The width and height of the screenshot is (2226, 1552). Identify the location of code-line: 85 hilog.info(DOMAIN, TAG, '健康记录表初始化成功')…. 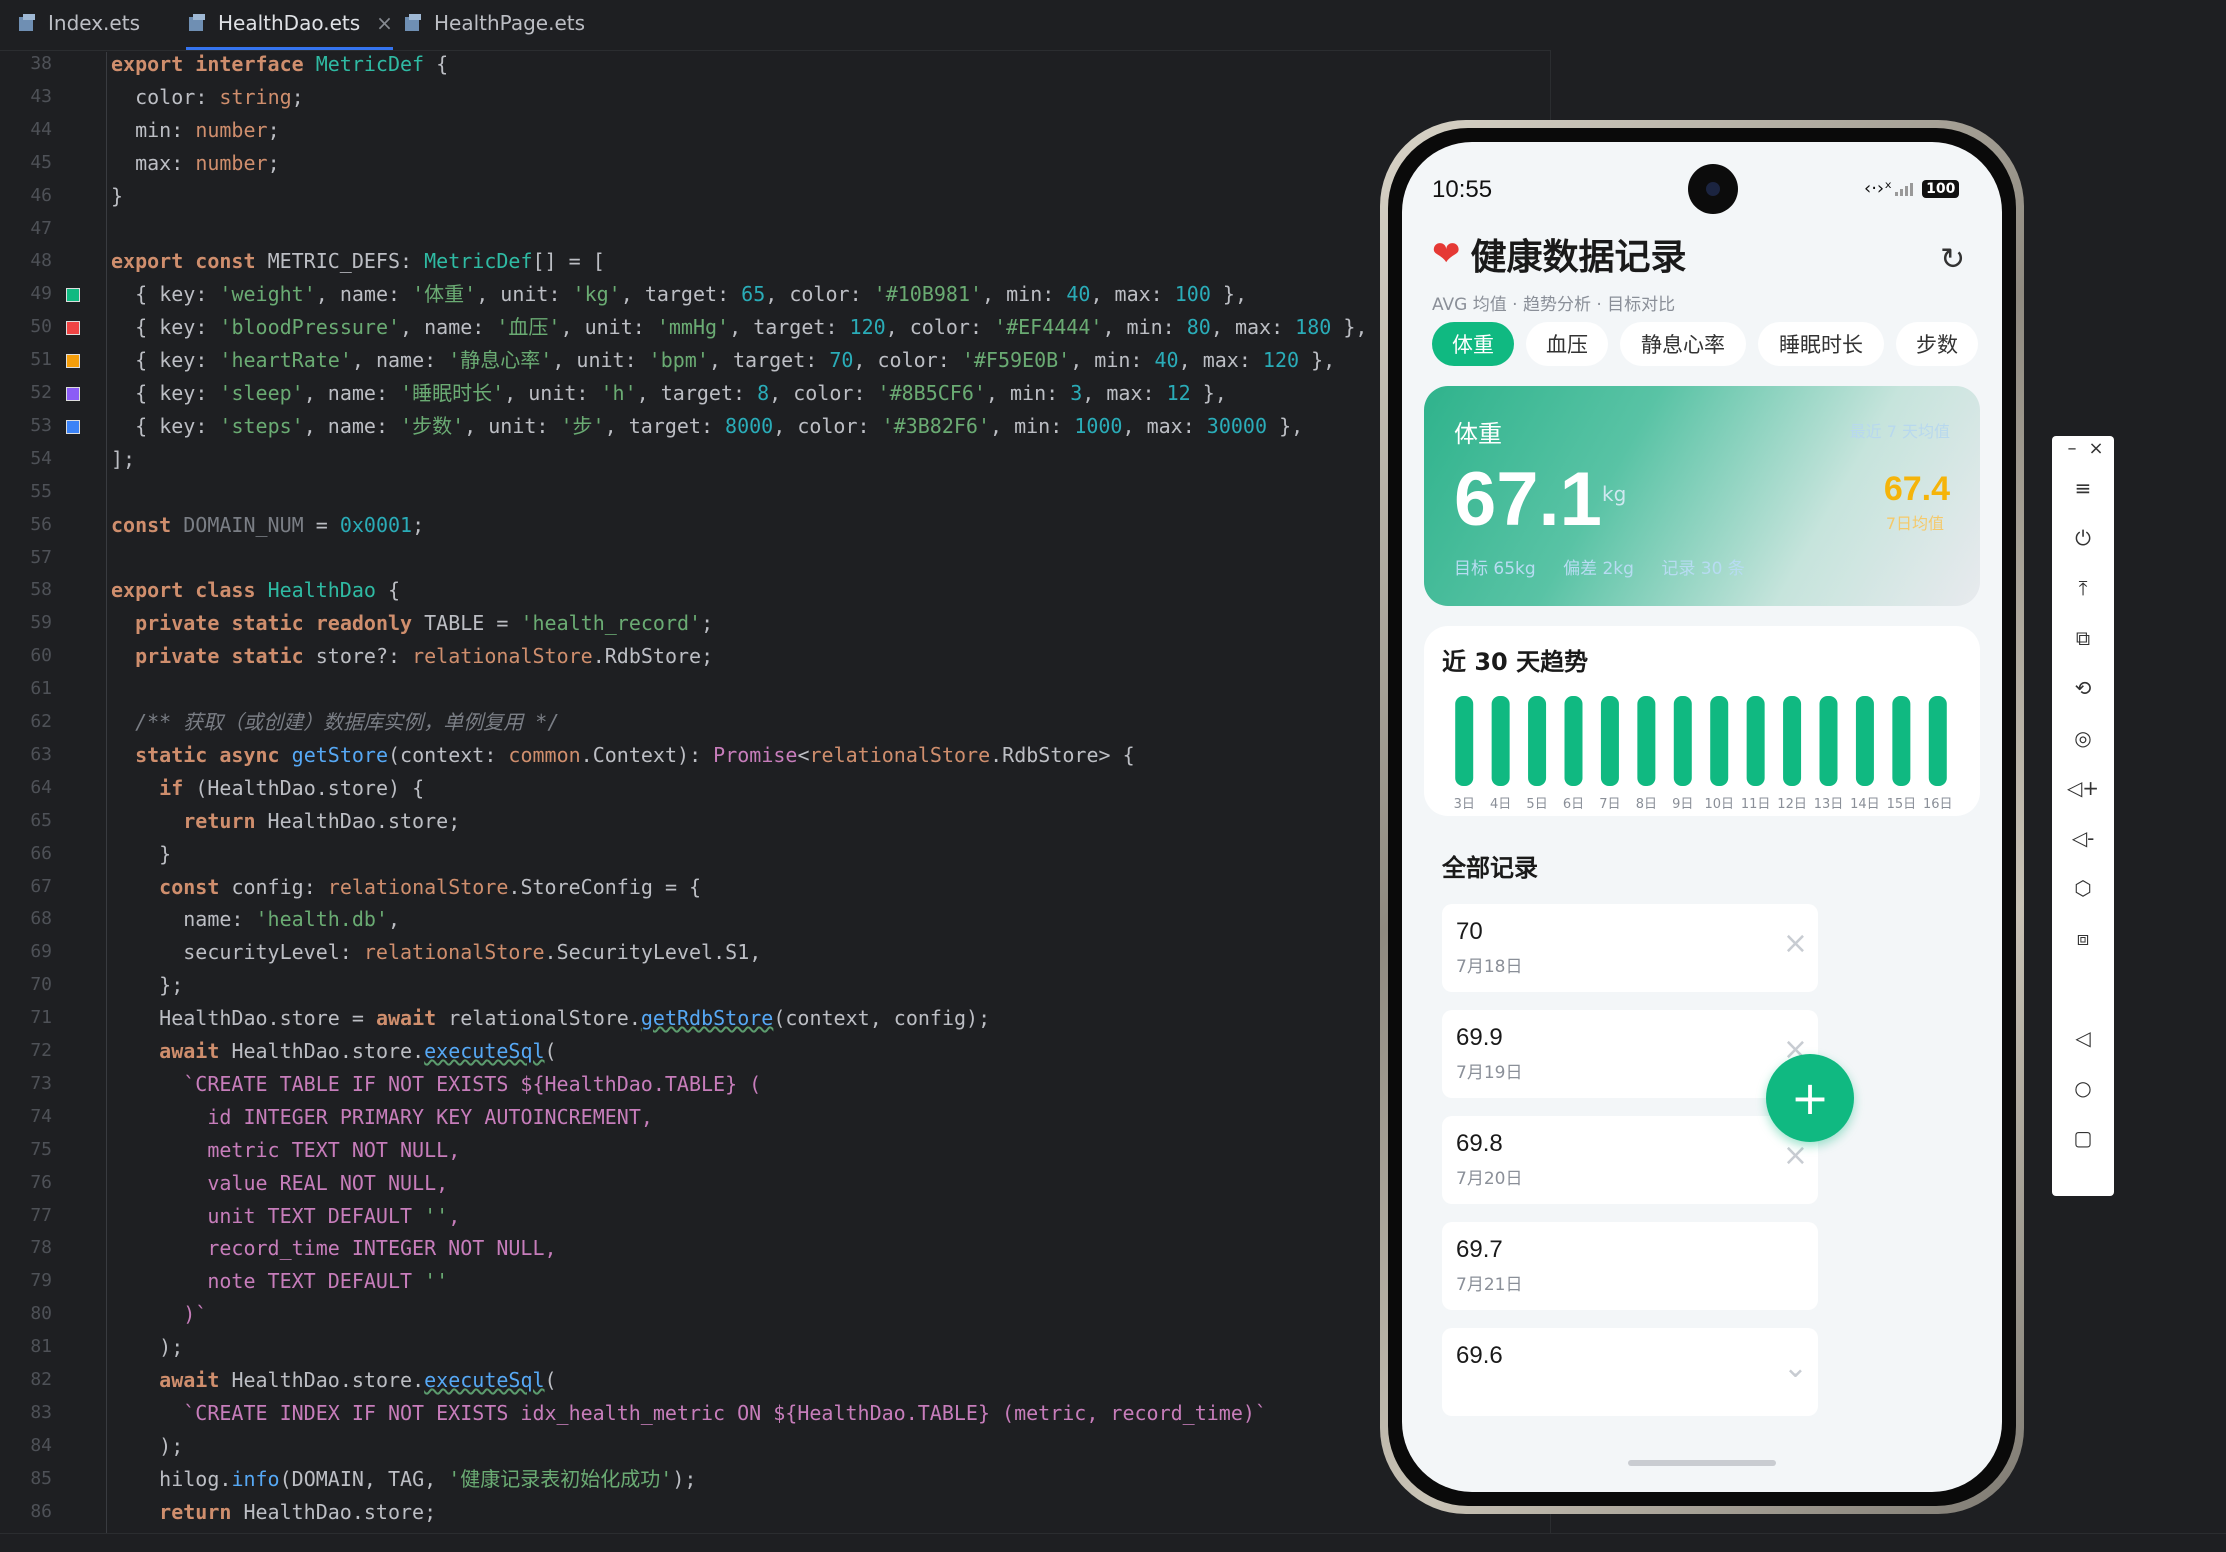
(775, 1479).